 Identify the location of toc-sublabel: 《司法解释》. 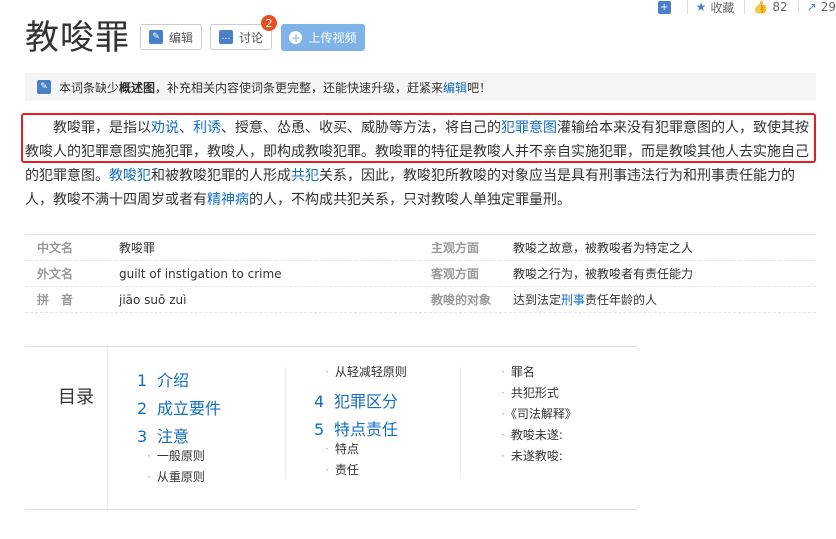
(543, 414).